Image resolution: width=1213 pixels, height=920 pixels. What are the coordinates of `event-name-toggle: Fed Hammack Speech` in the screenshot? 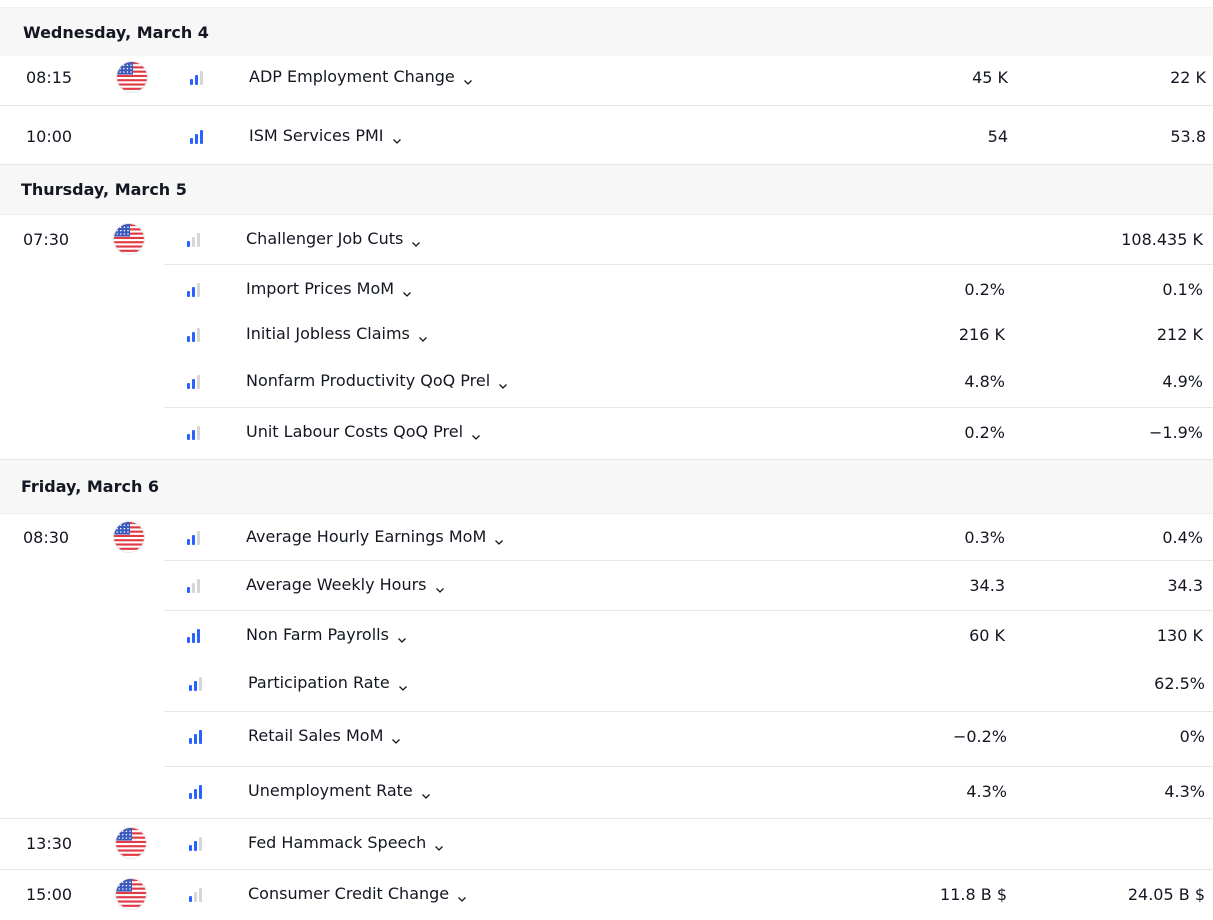 It's located at (346, 842).